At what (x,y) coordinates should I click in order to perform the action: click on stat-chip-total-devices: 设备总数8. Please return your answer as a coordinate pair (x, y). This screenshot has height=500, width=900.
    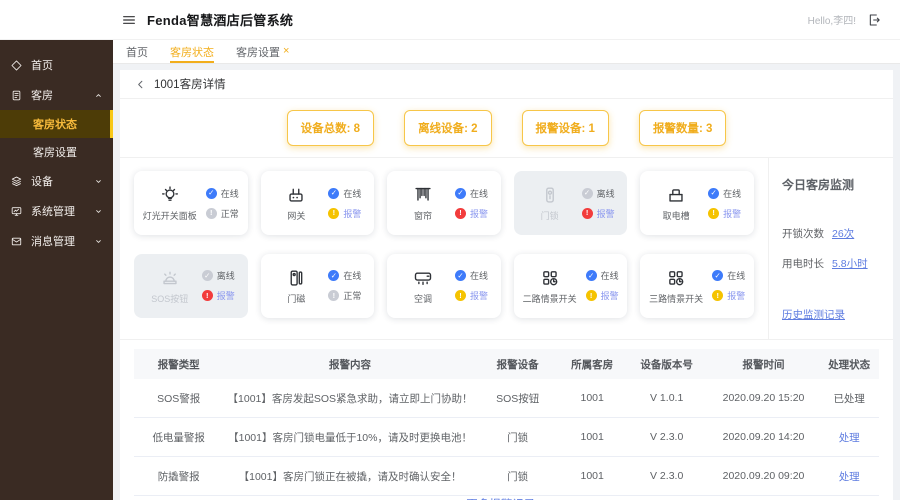
    Looking at the image, I should click on (330, 128).